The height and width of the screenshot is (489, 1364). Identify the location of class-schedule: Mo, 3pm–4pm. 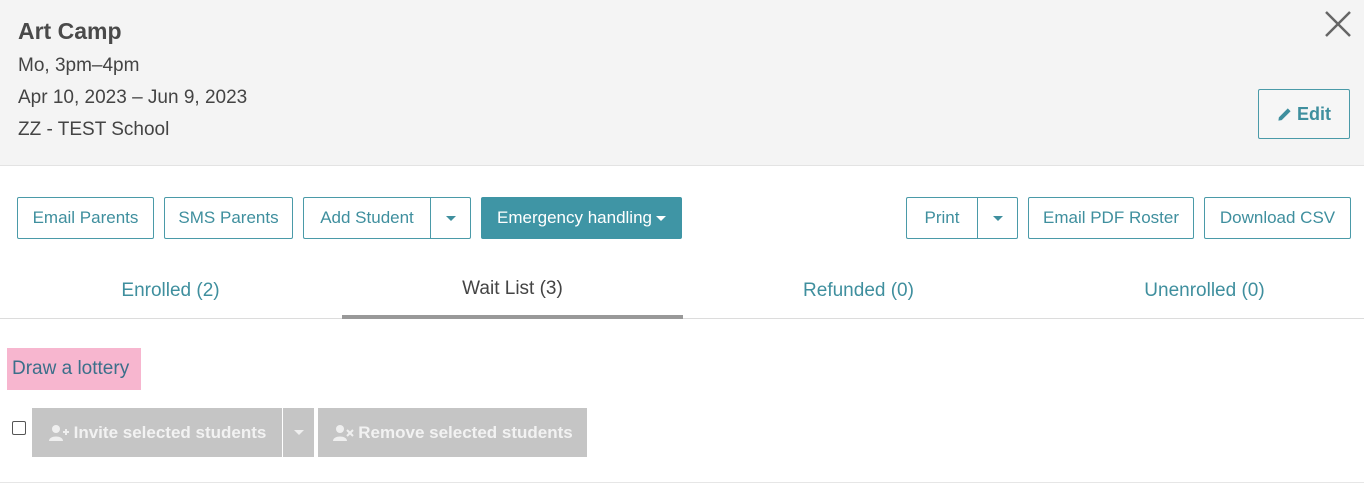
(79, 65).